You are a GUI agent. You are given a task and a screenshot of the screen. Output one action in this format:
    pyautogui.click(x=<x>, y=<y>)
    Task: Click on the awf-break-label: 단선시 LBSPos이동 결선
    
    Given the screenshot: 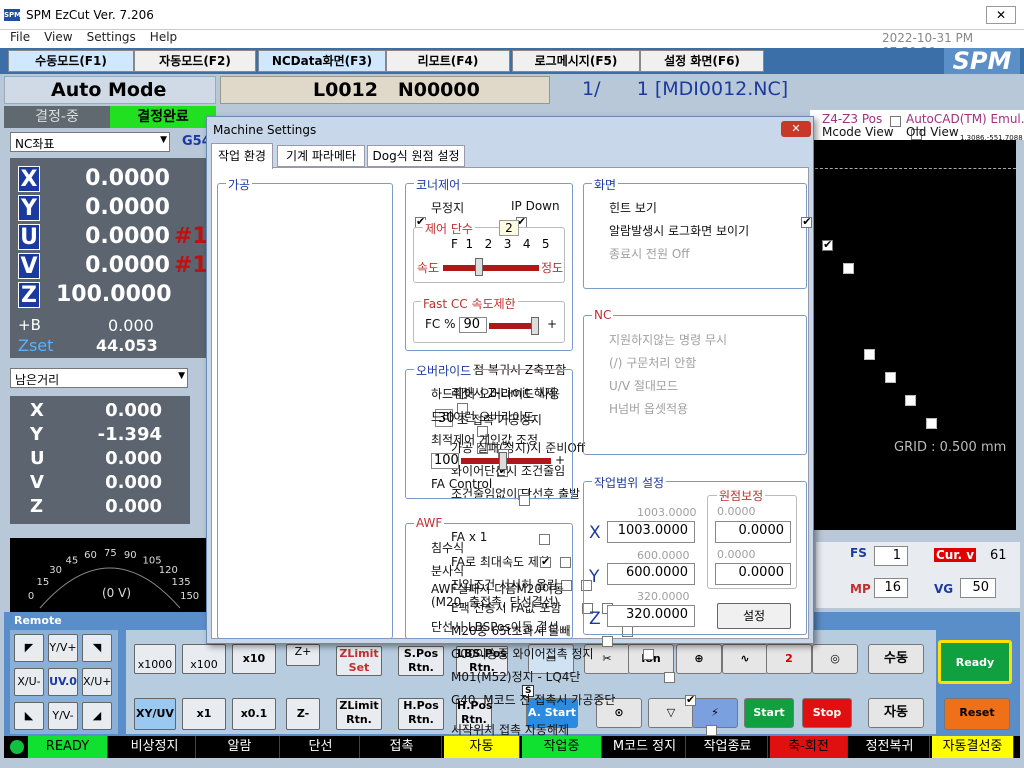 What is the action you would take?
    pyautogui.click(x=495, y=627)
    